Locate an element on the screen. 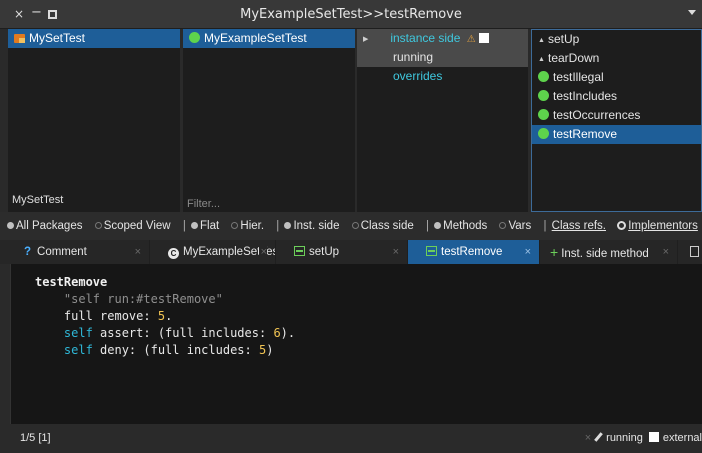  tabs-overflow-icon is located at coordinates (690, 252).